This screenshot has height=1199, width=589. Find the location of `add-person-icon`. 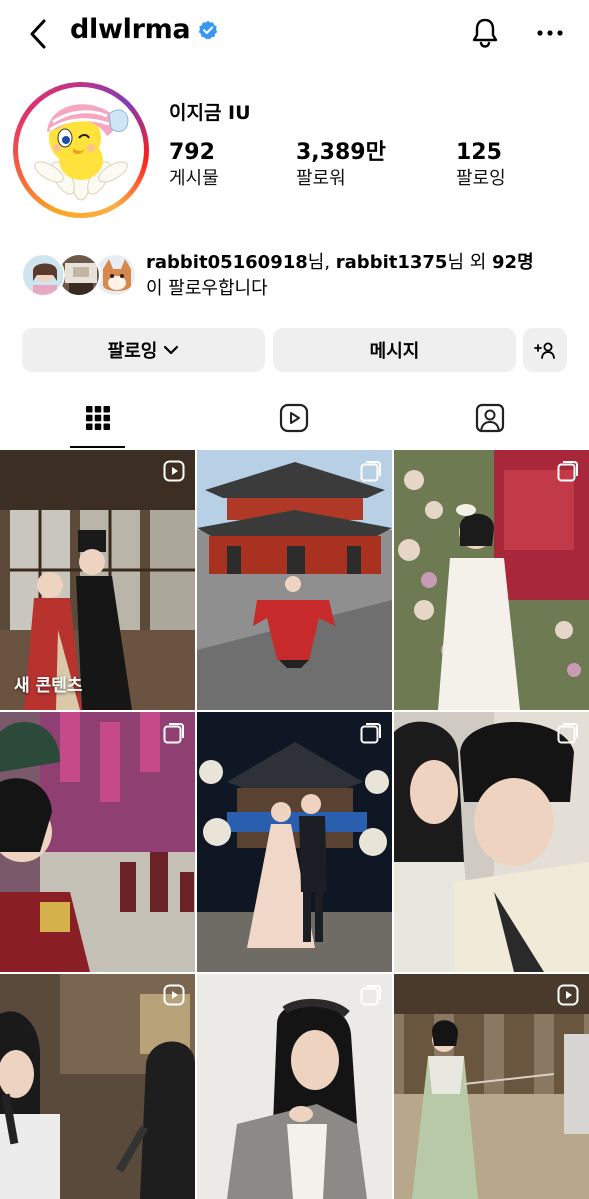

add-person-icon is located at coordinates (544, 350).